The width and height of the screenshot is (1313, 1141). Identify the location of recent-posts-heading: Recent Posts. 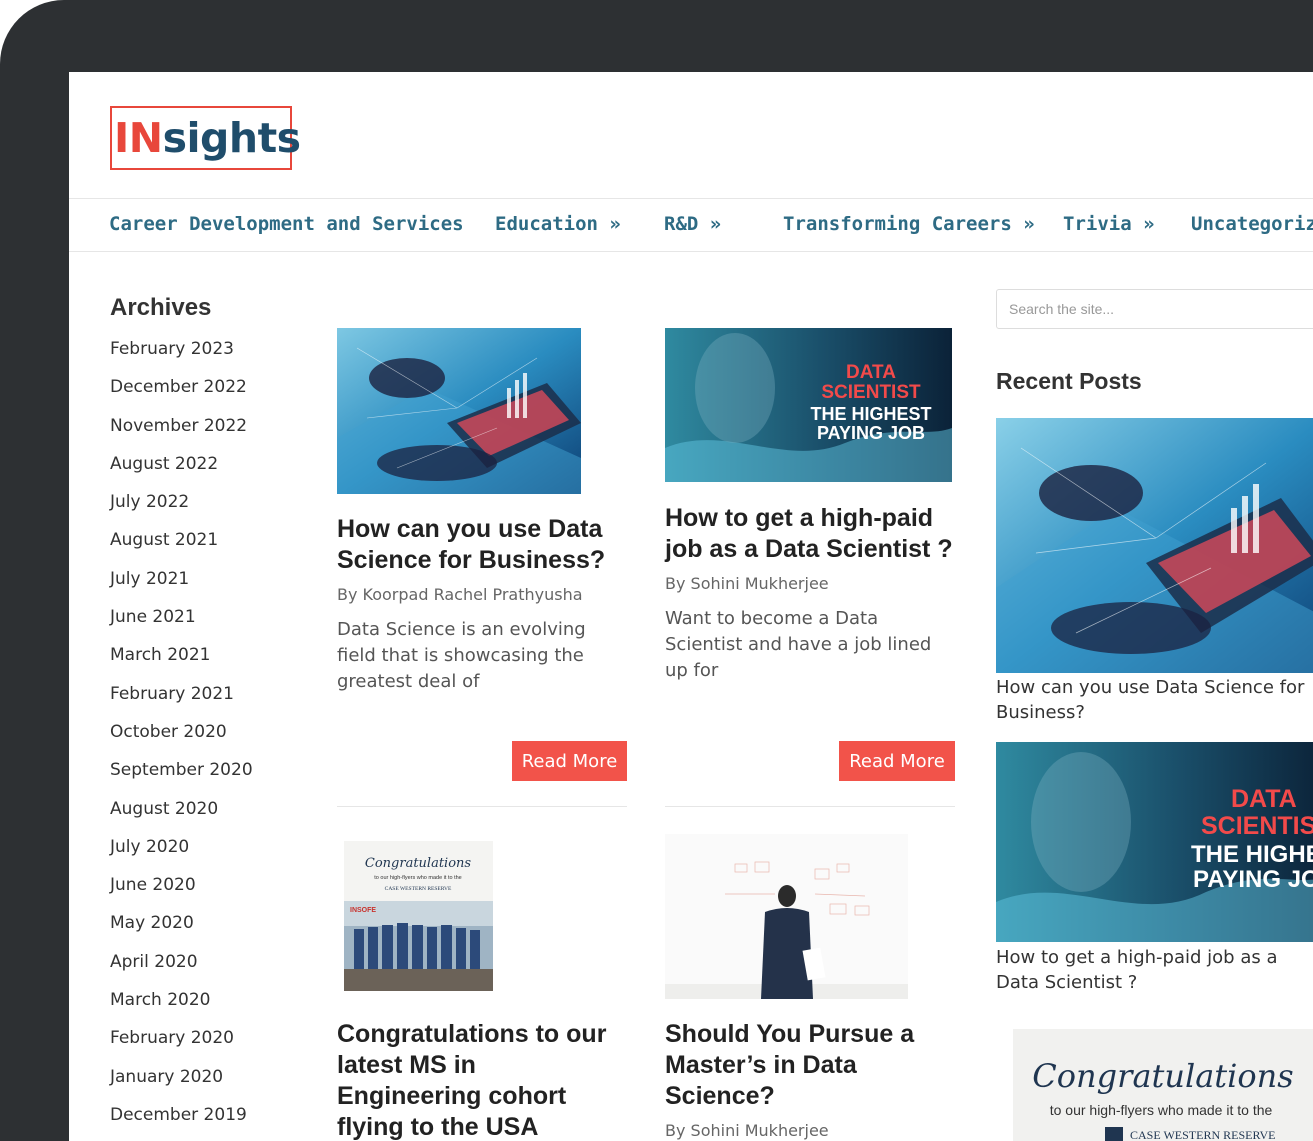
(1069, 381).